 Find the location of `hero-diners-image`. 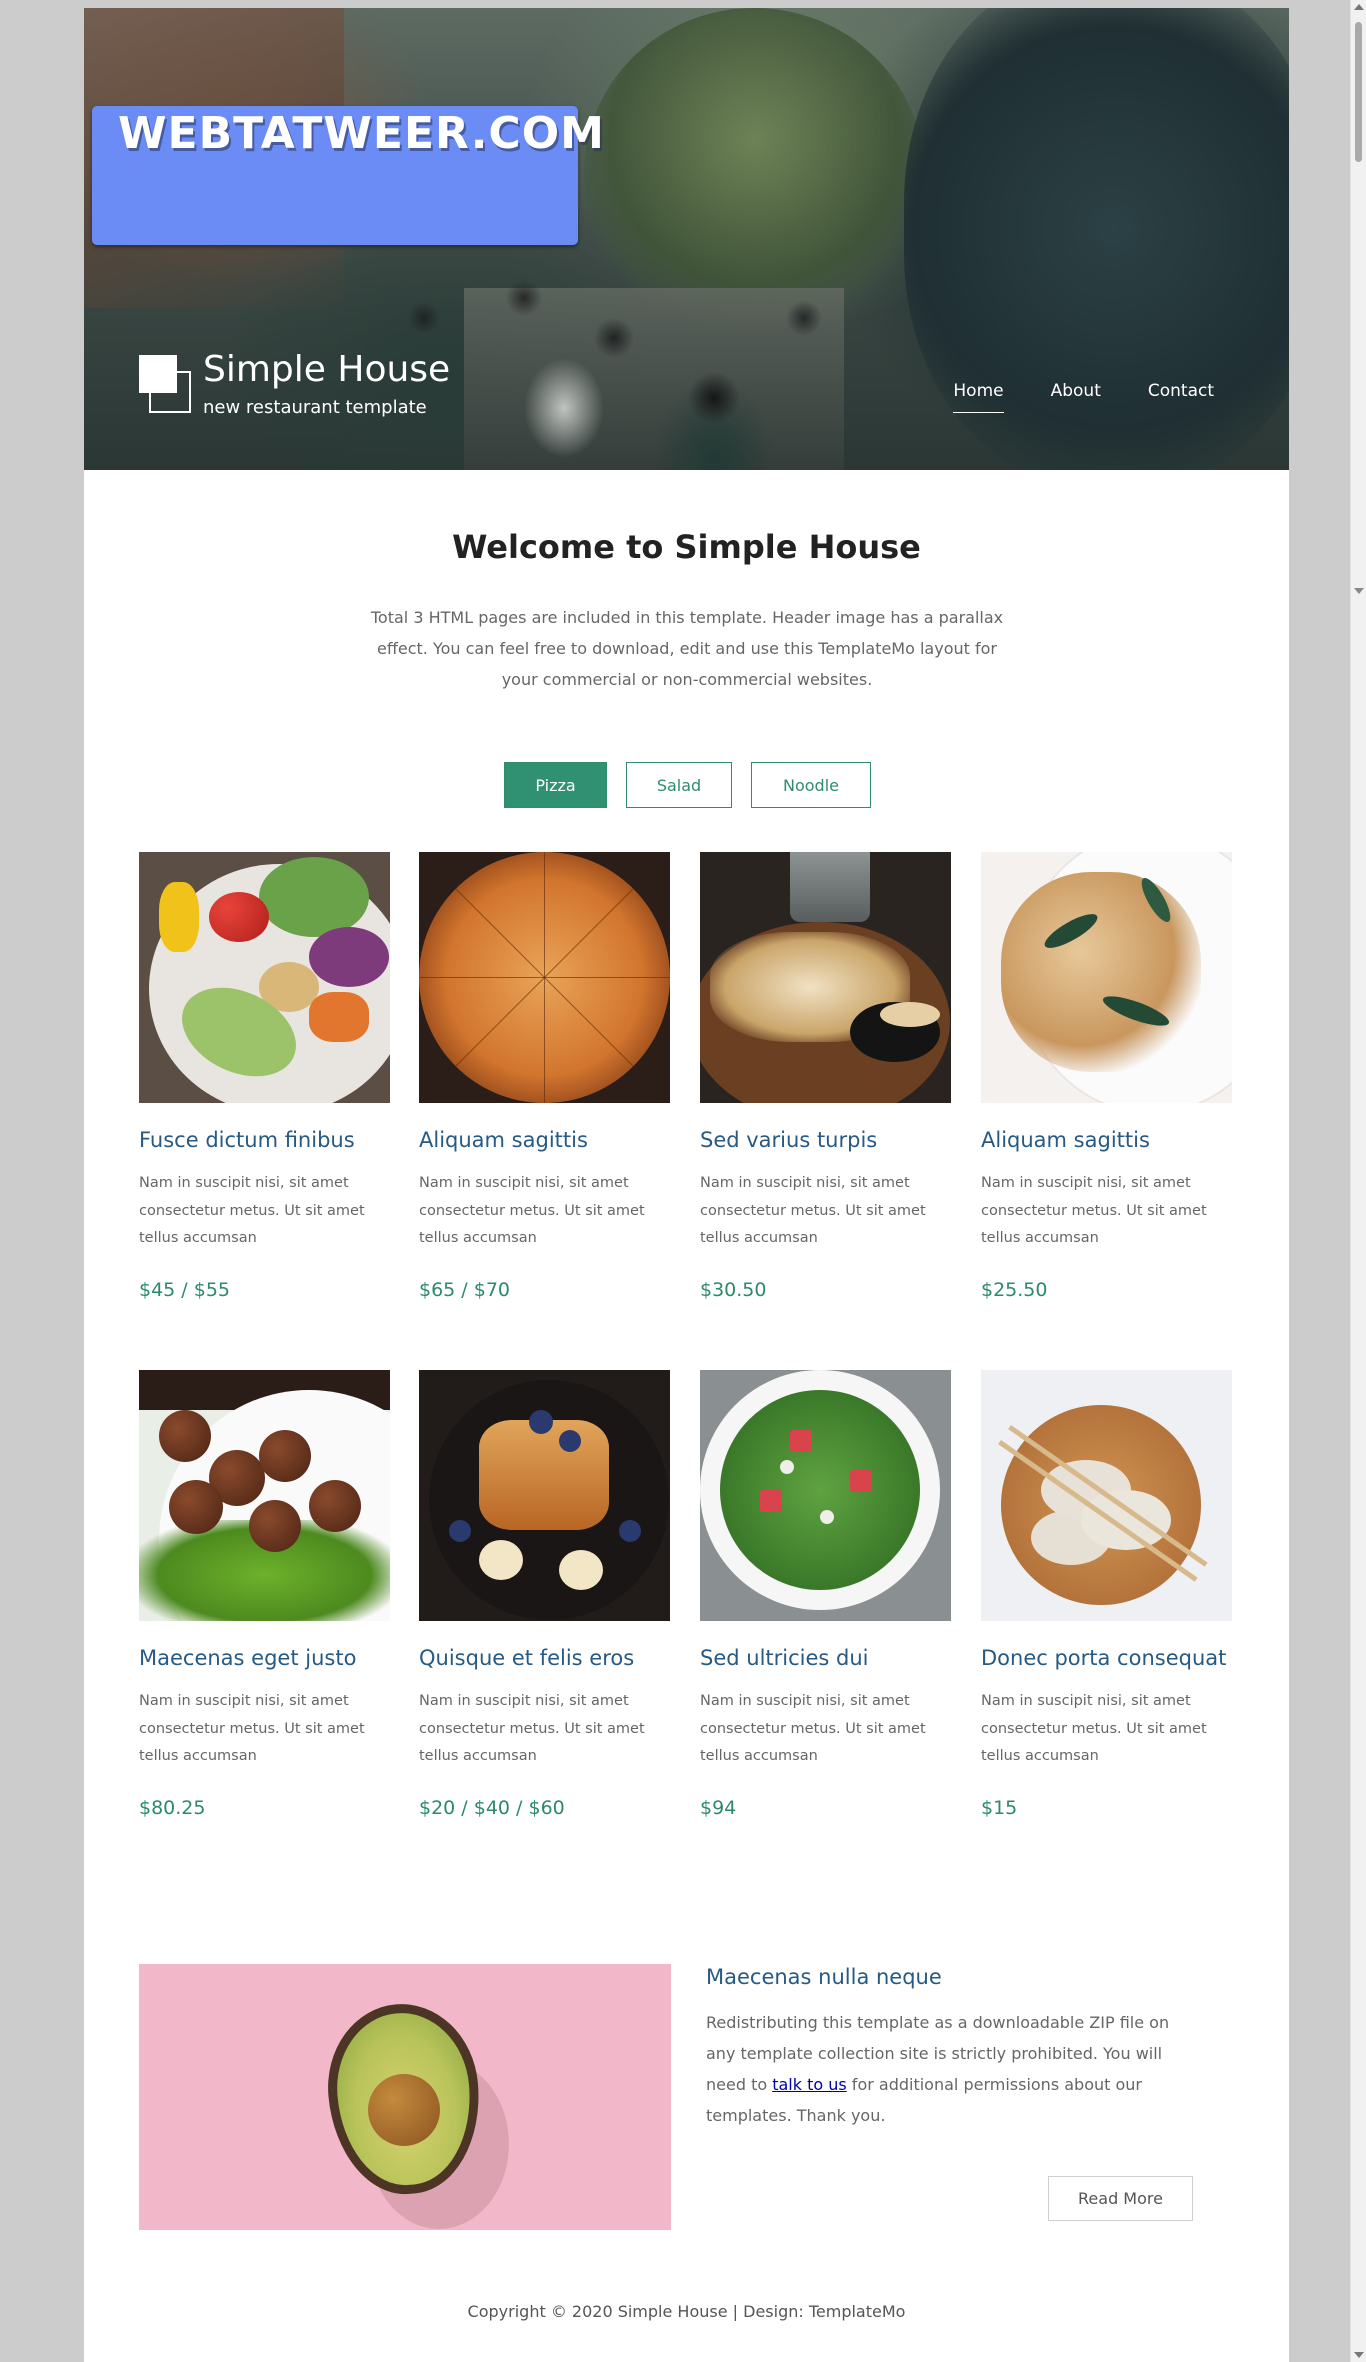

hero-diners-image is located at coordinates (634, 364).